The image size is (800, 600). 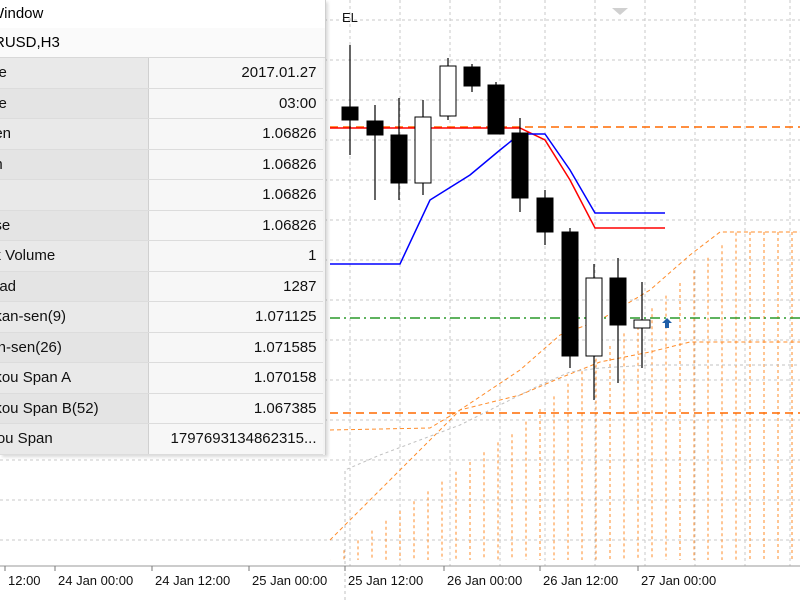 I want to click on data-row: read1287, so click(x=161, y=286).